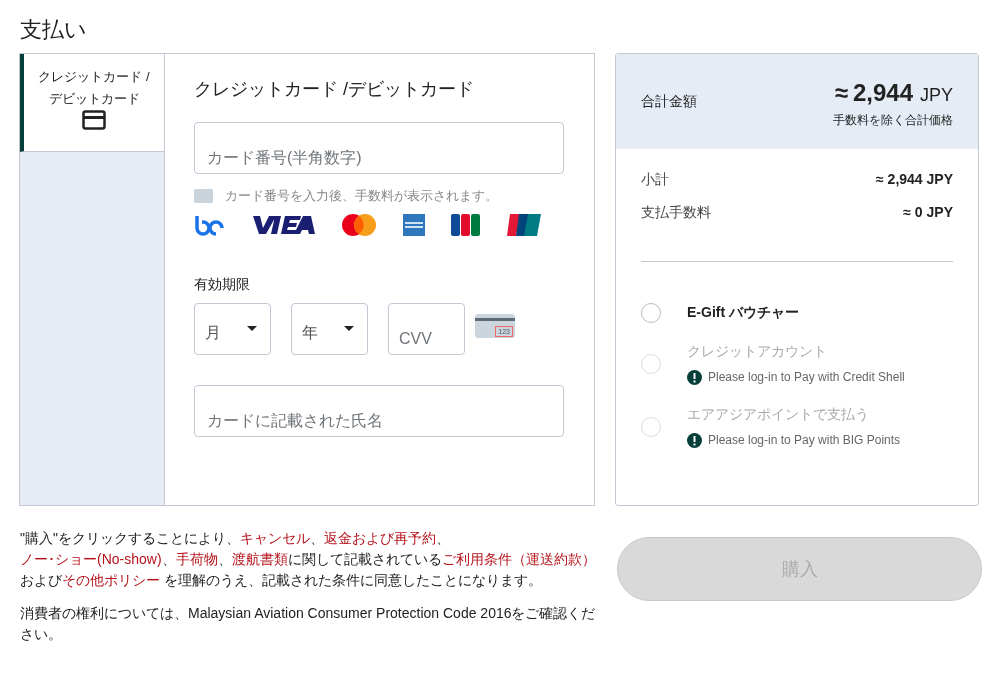 This screenshot has height=673, width=1001. I want to click on payment-option-label: クレジットアカウント, so click(757, 351).